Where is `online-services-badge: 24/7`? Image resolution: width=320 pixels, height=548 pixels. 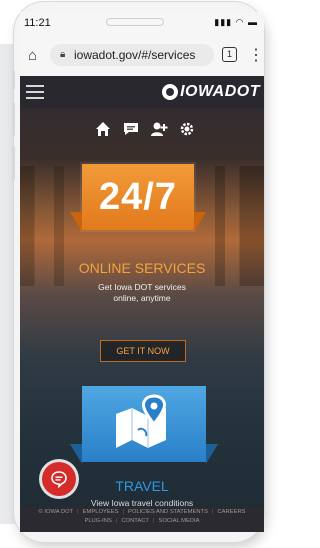
online-services-badge: 24/7 is located at coordinates (138, 198).